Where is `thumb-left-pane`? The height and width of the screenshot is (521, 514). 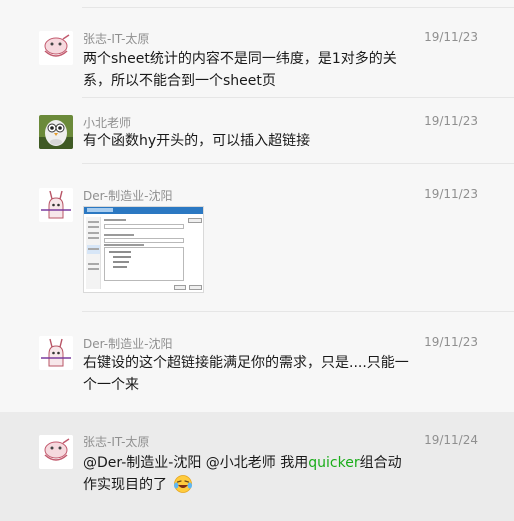
thumb-left-pane is located at coordinates (93, 253).